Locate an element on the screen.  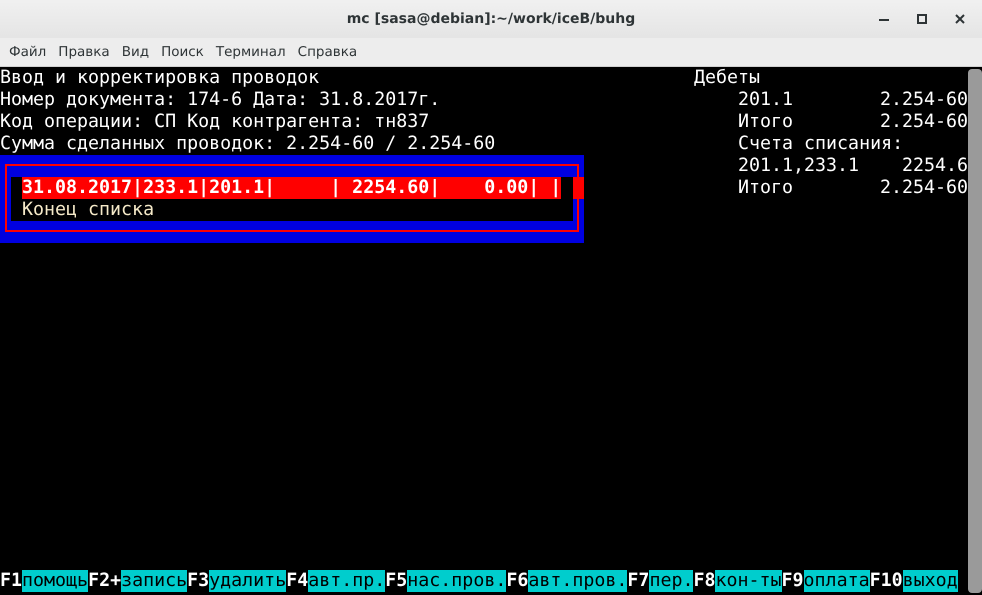
list-row: Конец списка is located at coordinates (88, 210).